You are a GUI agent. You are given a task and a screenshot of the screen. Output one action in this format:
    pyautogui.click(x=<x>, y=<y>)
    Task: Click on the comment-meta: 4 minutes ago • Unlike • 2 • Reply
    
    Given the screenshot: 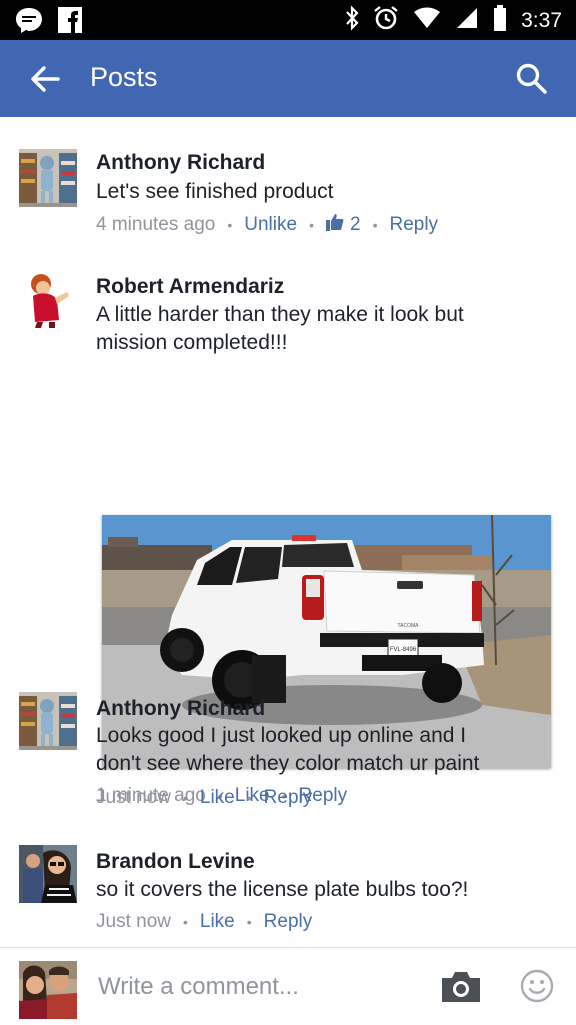 What is the action you would take?
    pyautogui.click(x=267, y=225)
    